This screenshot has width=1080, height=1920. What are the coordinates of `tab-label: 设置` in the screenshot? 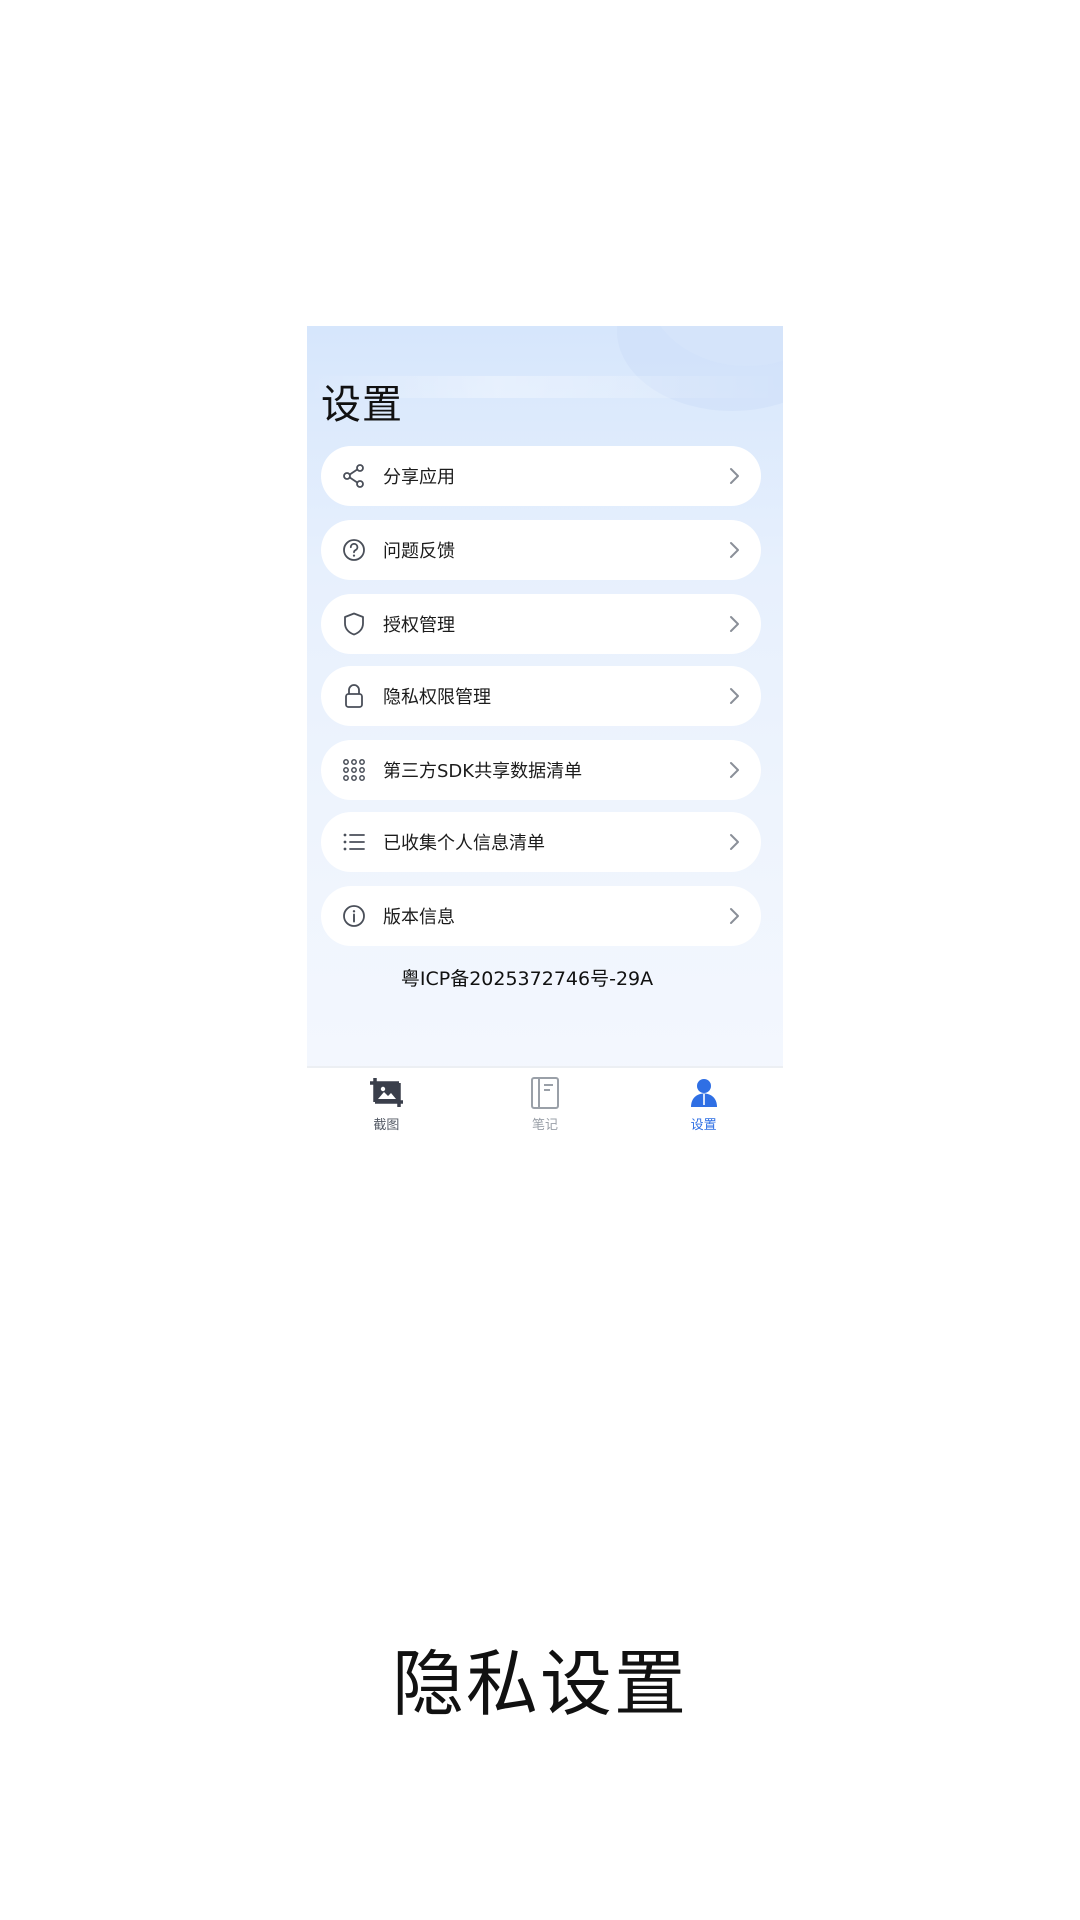 It's located at (703, 1125).